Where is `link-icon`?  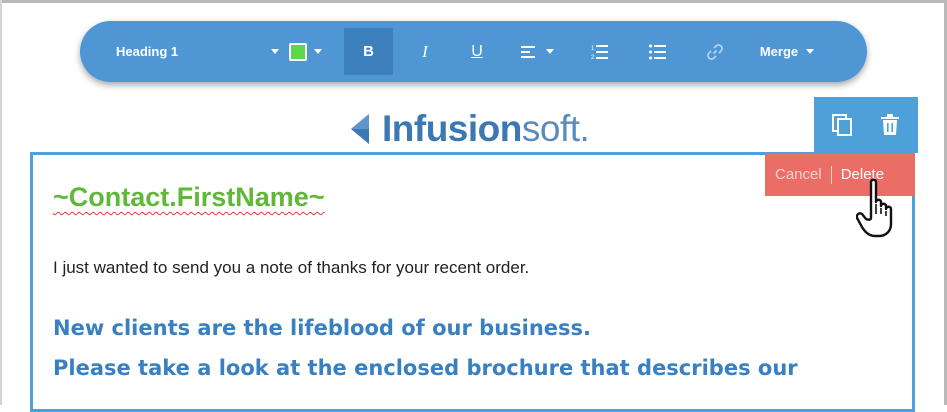
link-icon is located at coordinates (715, 51).